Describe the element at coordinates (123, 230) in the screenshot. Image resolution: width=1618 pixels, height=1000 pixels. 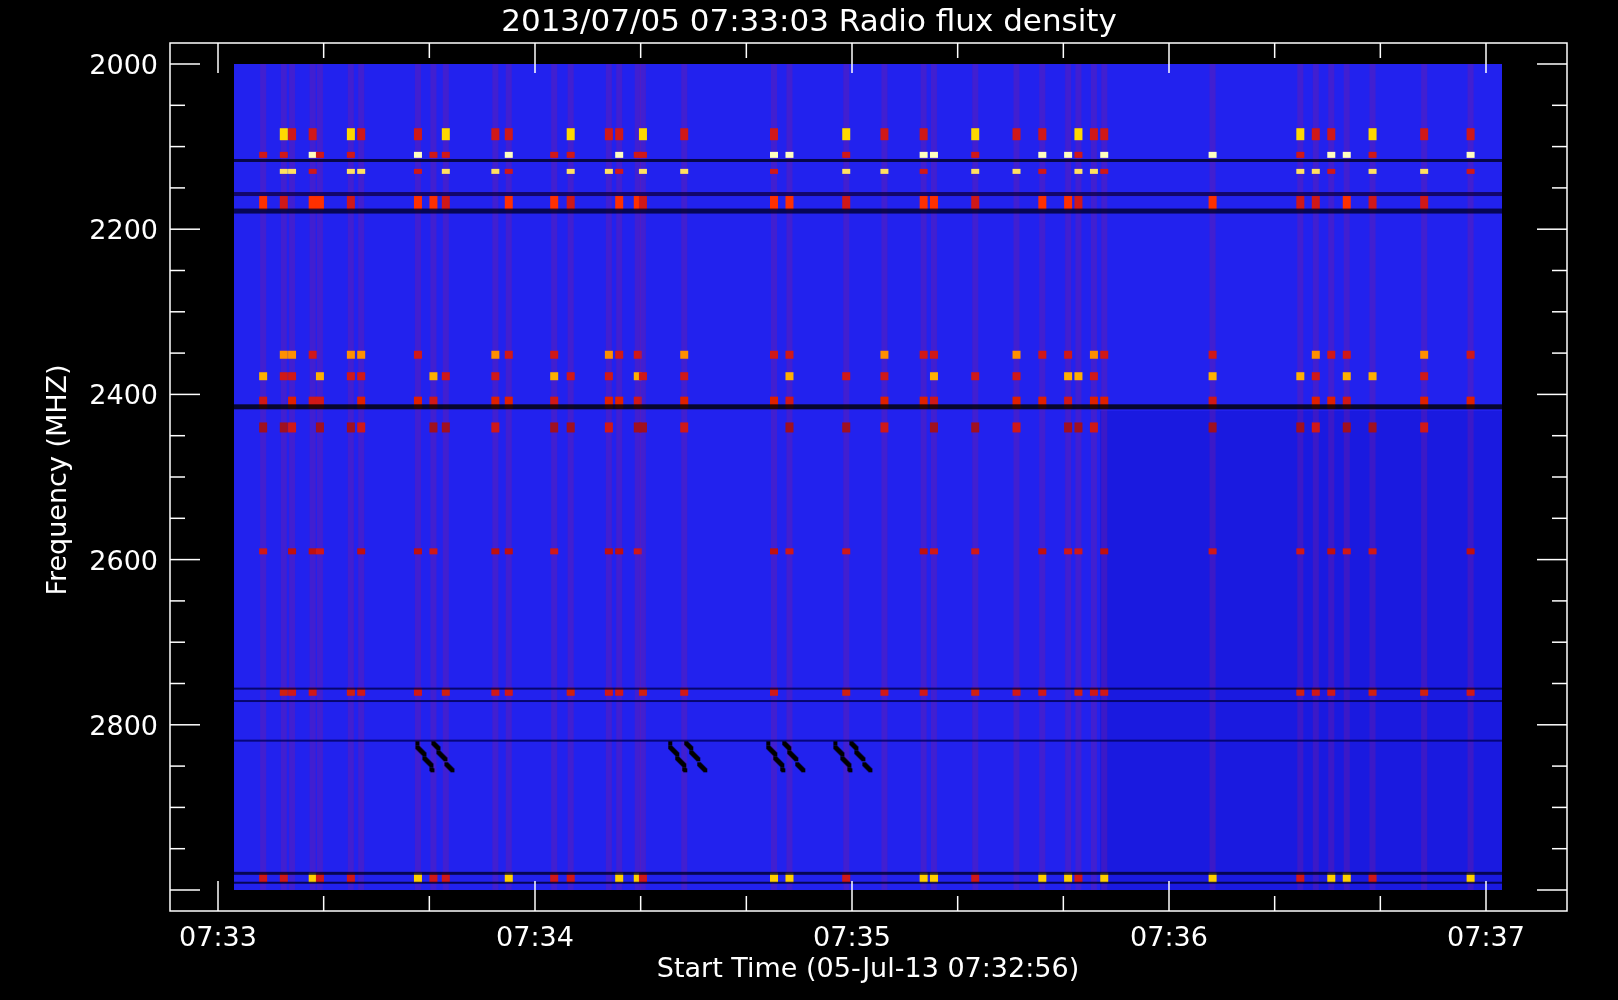
I see `y-tick-label: 2200` at that location.